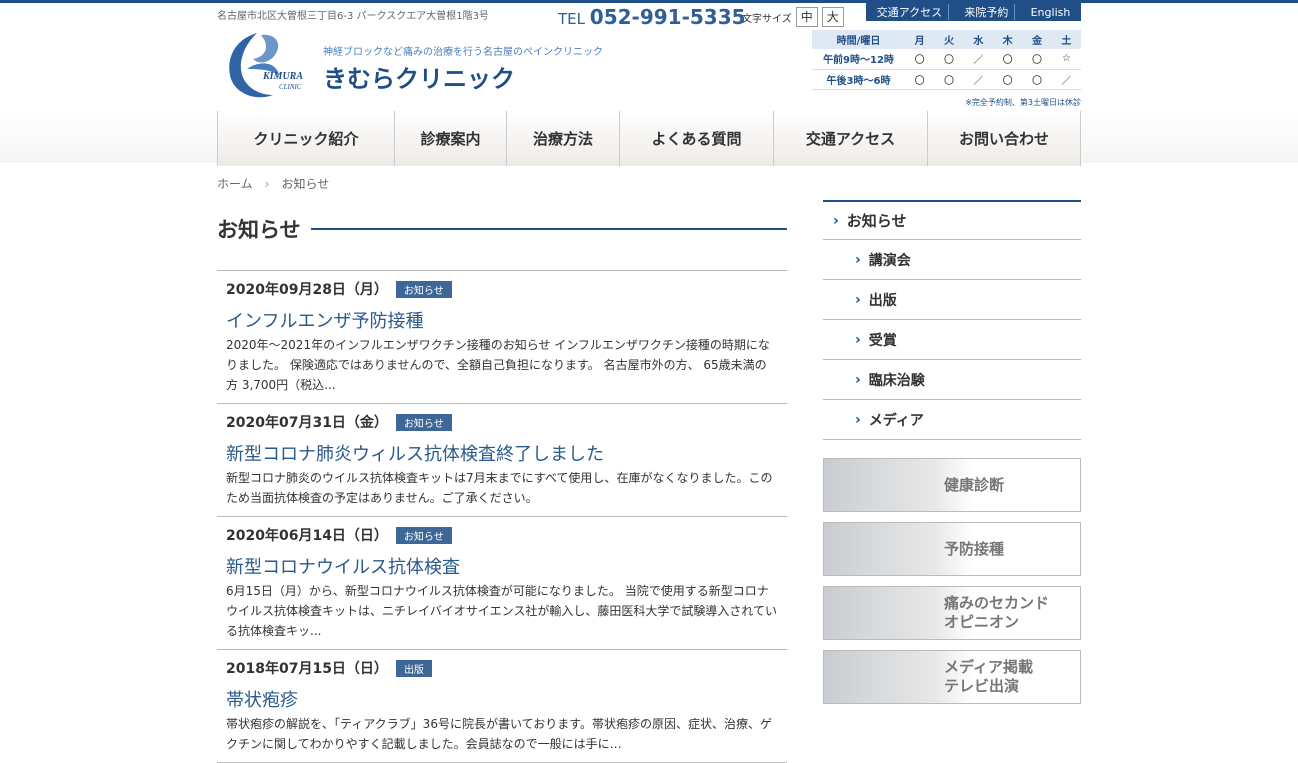 Image resolution: width=1298 pixels, height=763 pixels. Describe the element at coordinates (502, 453) in the screenshot. I see `news-title-link: 新型コロナ肺炎ウィルス抗体検査終了しました` at that location.